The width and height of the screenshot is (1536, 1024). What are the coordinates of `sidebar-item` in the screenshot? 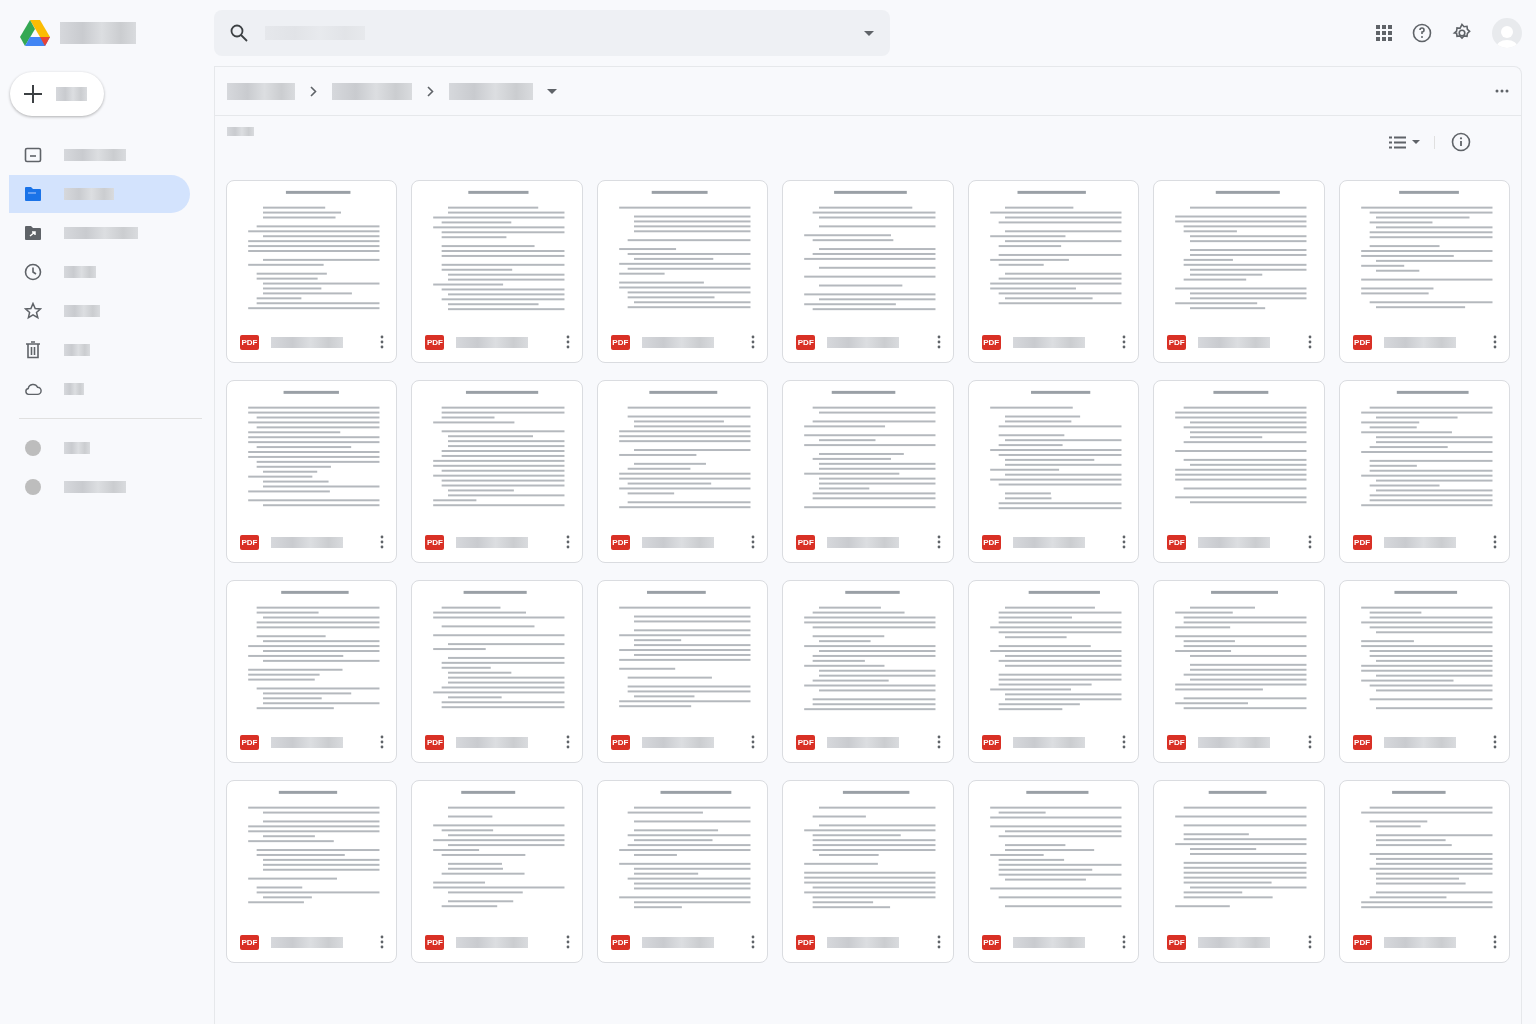 It's located at (99, 194).